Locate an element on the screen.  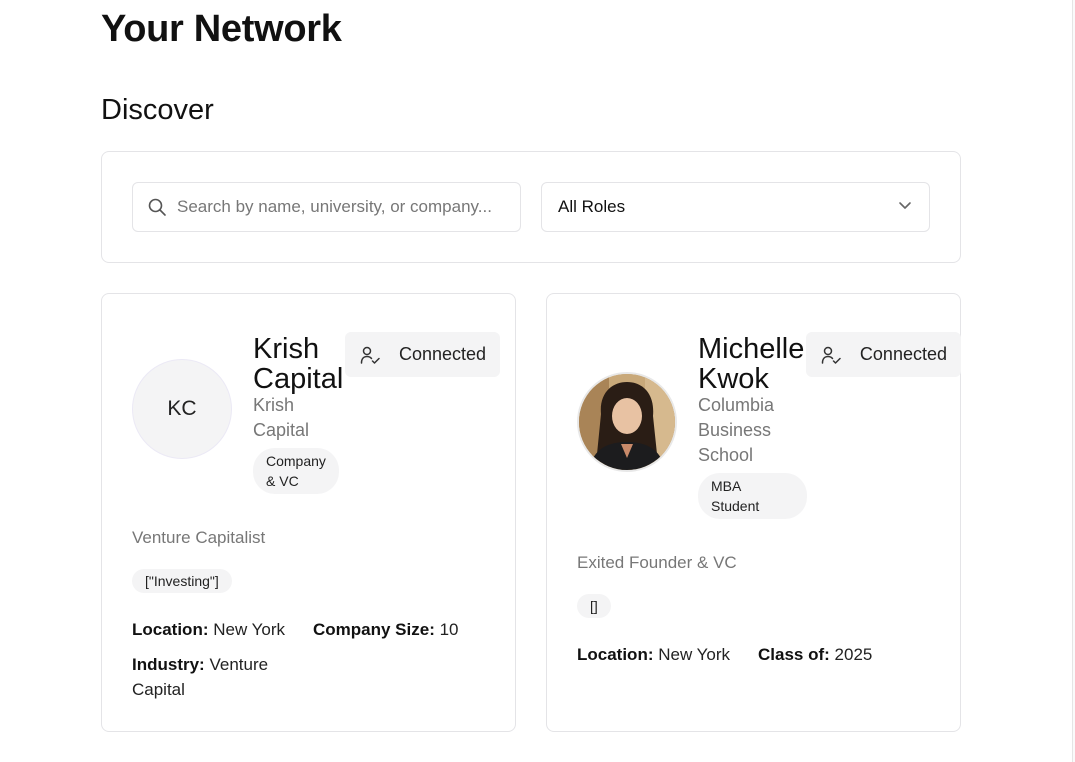
interest-tag: [] is located at coordinates (594, 606).